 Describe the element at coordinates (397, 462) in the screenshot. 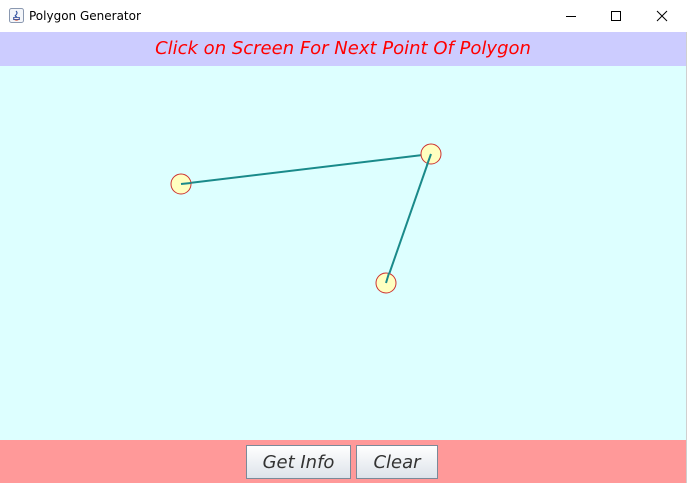

I see `clear-button: Clear` at that location.